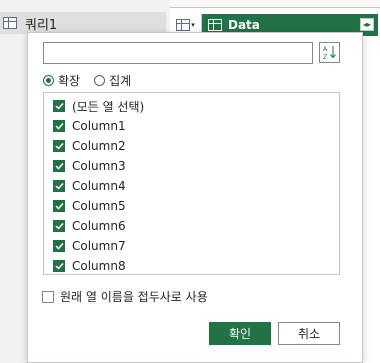  I want to click on list-item-label: Column7, so click(99, 246).